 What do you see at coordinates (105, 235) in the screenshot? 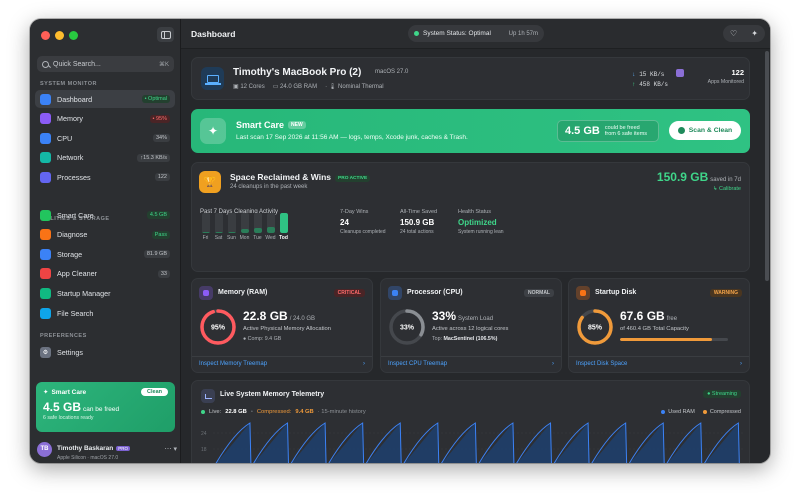
I see `sidebar-item-diagnose: Diagnose Pass` at bounding box center [105, 235].